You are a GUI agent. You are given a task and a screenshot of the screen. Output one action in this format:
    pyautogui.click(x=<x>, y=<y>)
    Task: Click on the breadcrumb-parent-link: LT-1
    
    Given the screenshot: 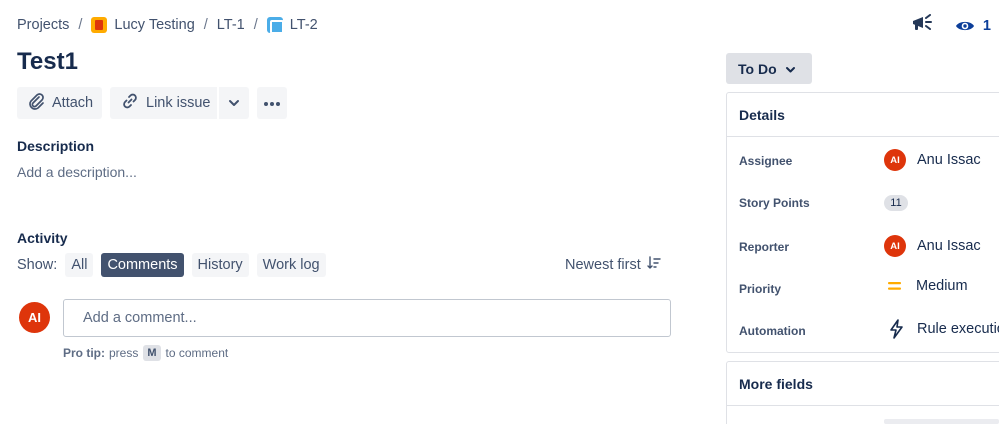 What is the action you would take?
    pyautogui.click(x=231, y=25)
    